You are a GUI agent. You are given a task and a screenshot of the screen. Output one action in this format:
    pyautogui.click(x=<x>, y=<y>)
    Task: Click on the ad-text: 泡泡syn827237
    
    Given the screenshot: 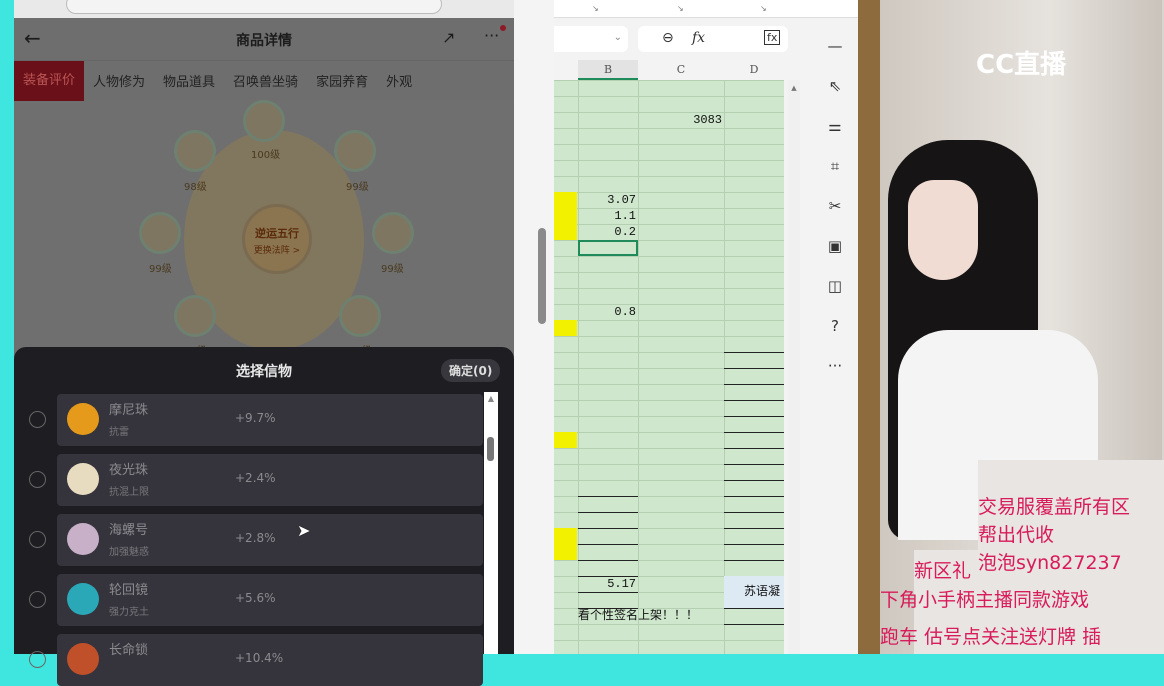 What is the action you would take?
    pyautogui.click(x=1050, y=563)
    